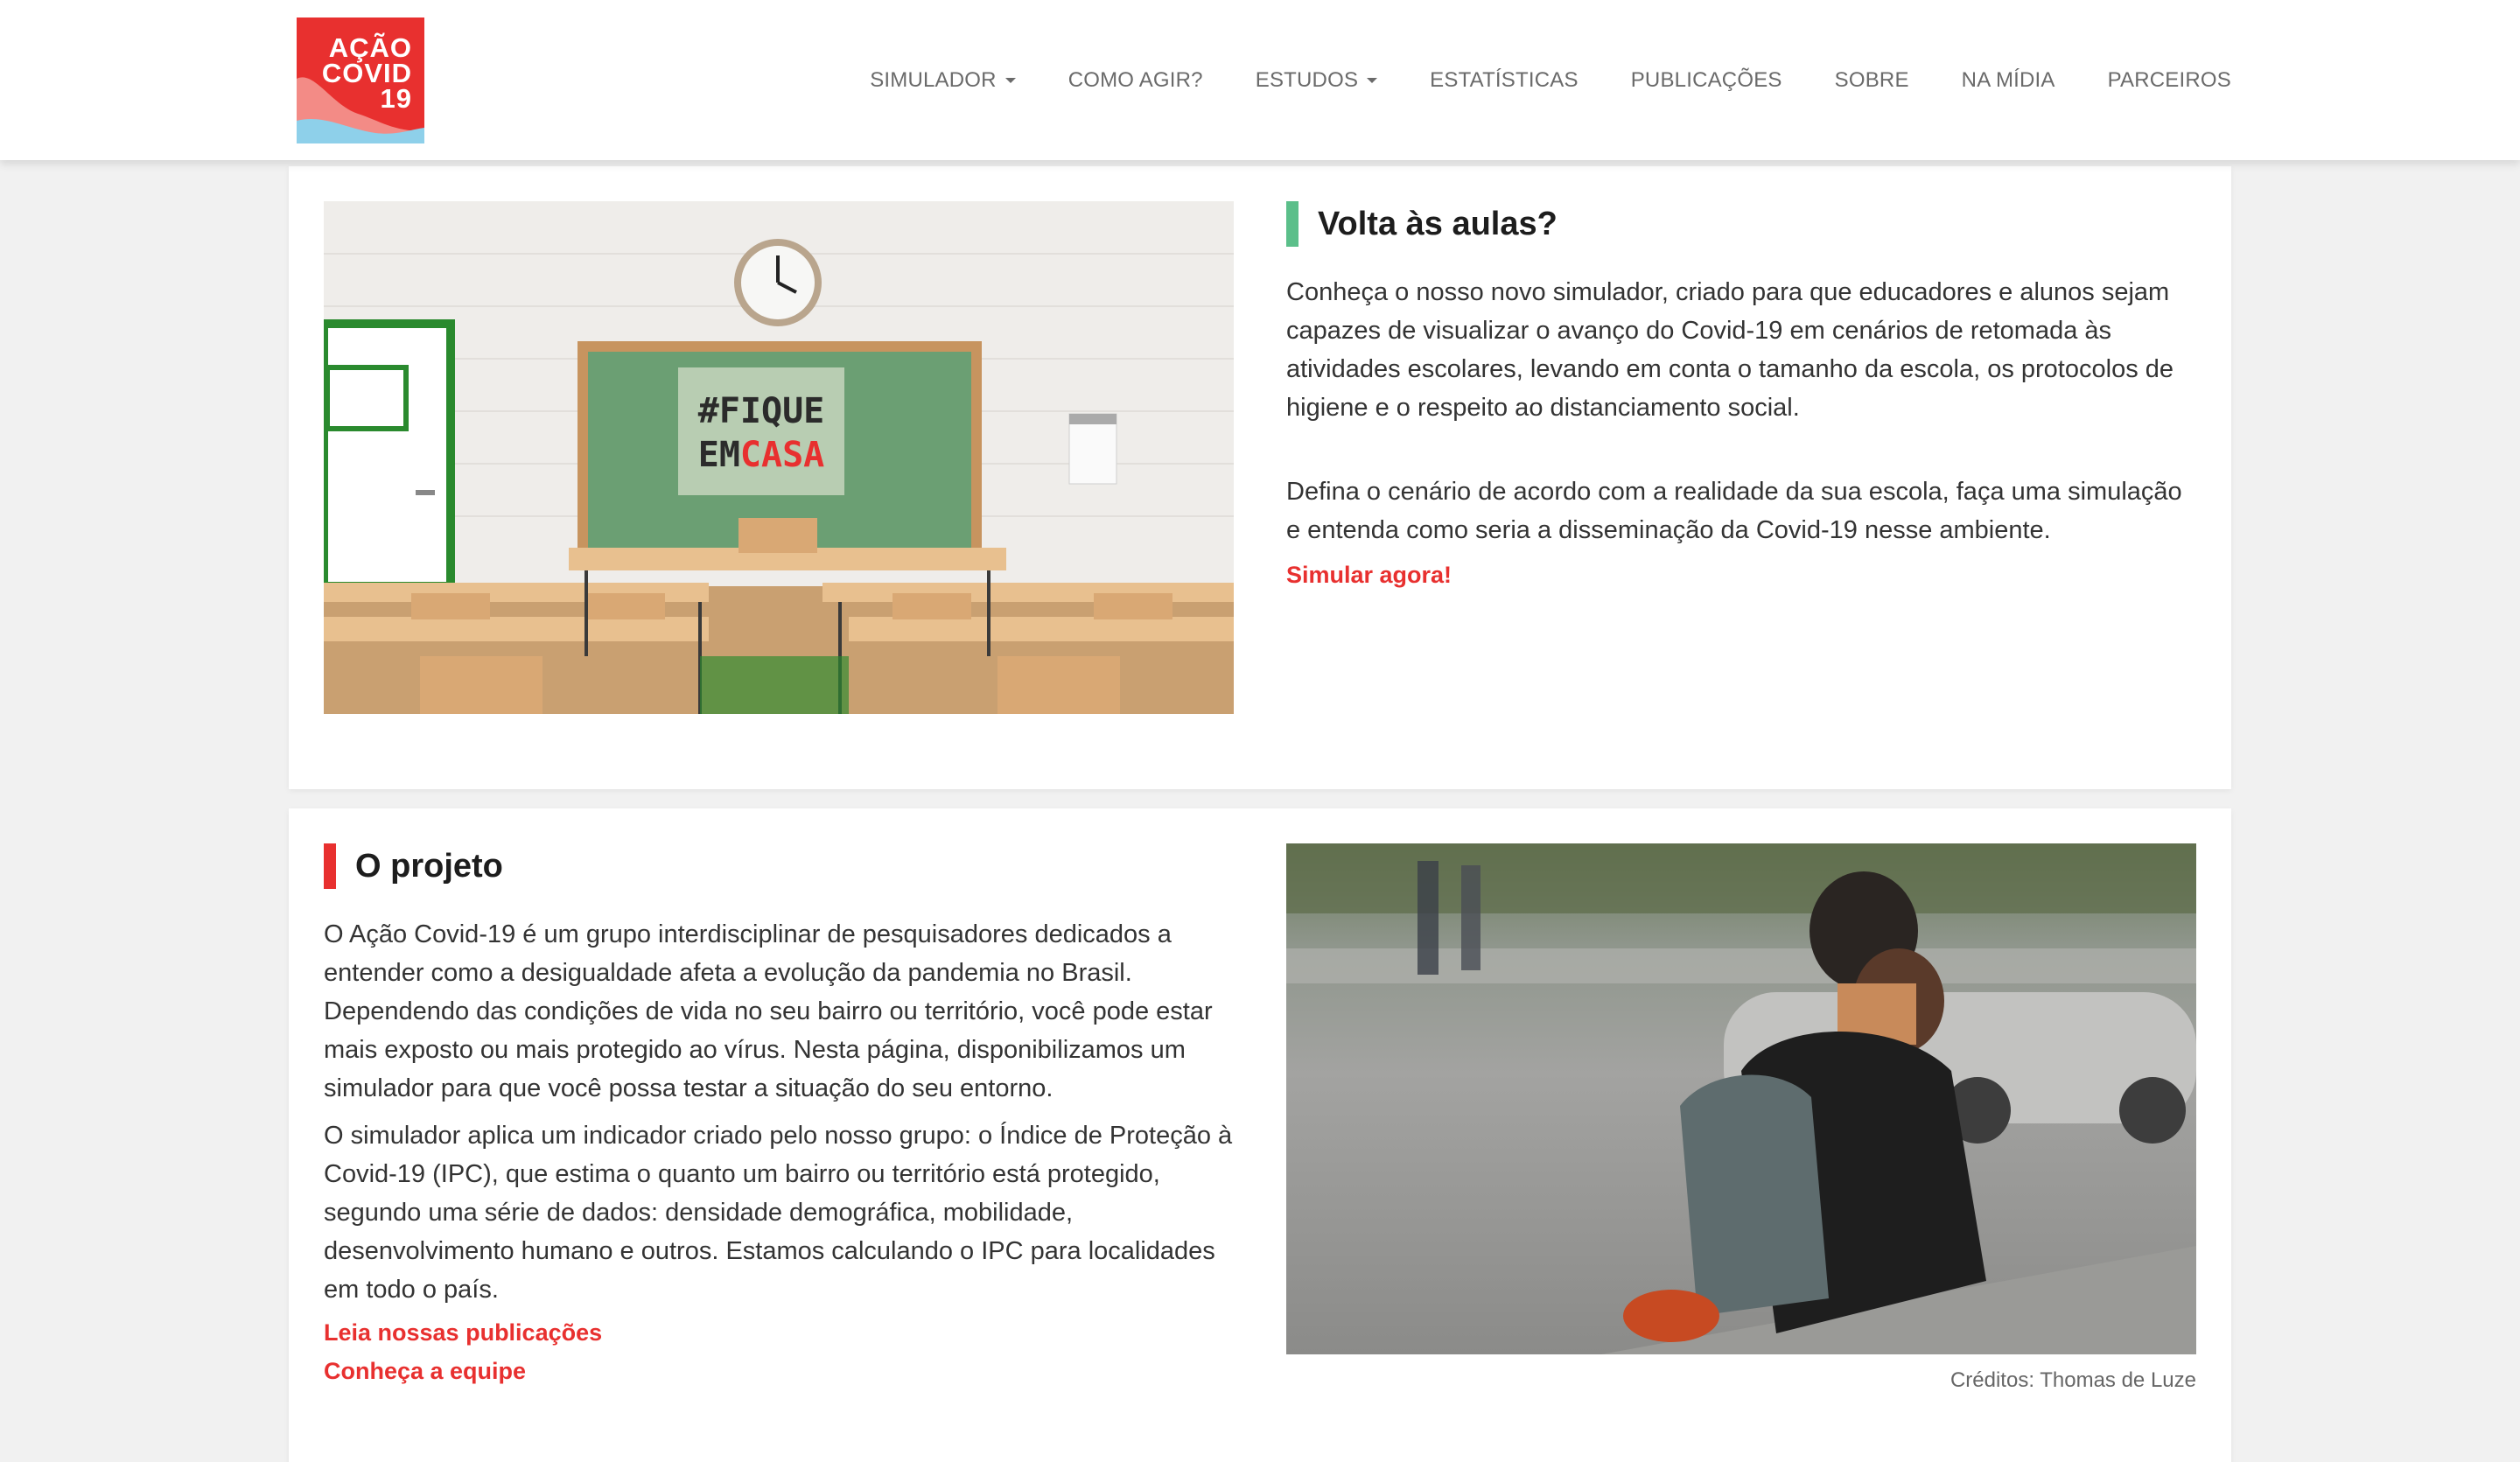 The image size is (2520, 1462). Describe the element at coordinates (429, 866) in the screenshot. I see `section-title: O projeto` at that location.